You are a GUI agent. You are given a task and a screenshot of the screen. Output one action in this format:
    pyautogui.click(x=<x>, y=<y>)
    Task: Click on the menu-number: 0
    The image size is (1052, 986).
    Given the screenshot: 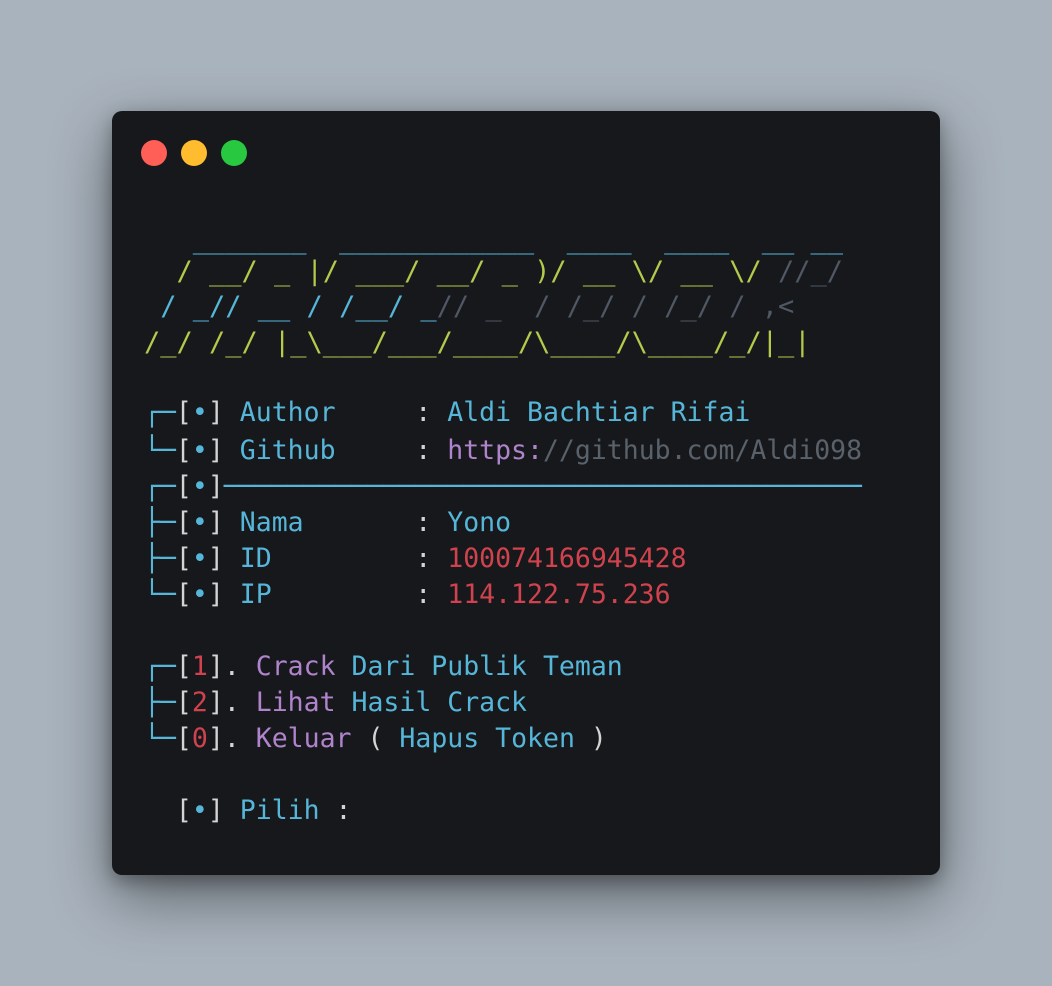 What is the action you would take?
    pyautogui.click(x=199, y=738)
    